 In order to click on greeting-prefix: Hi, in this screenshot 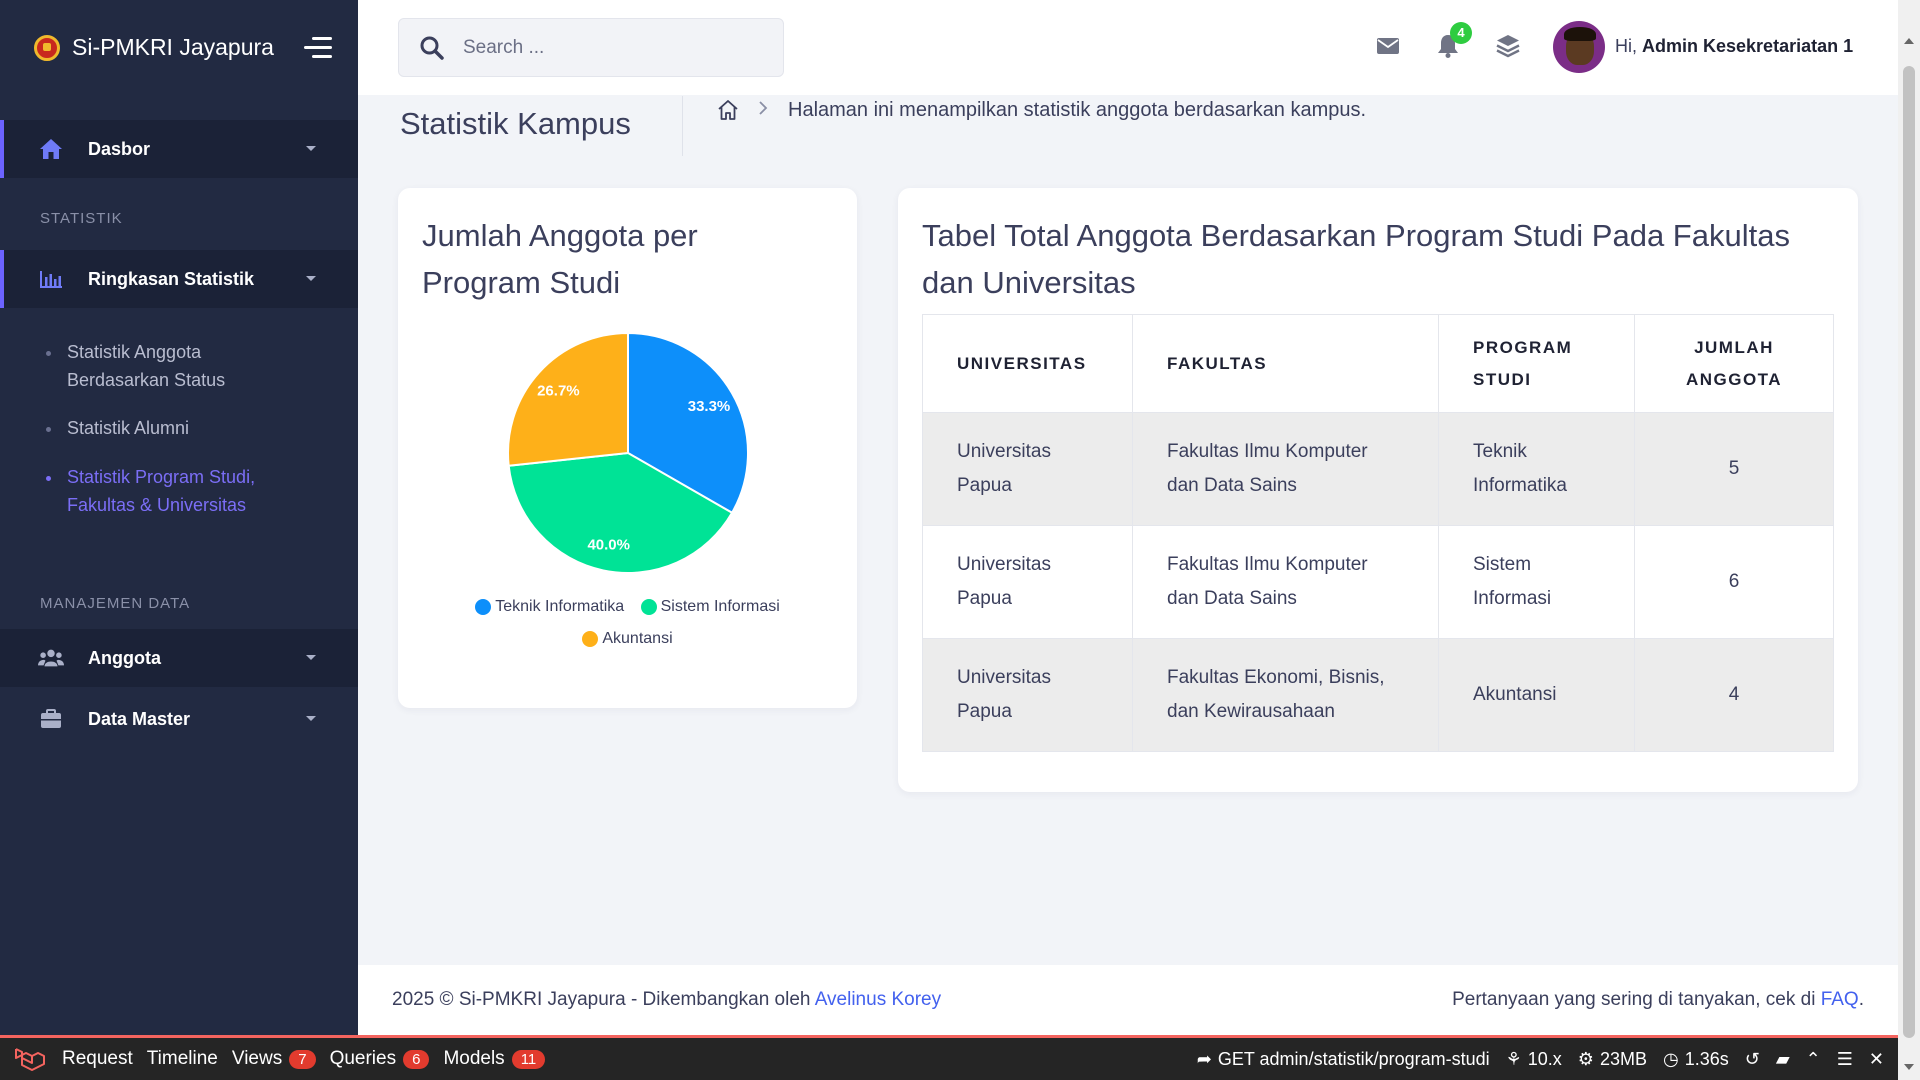, I will do `click(1626, 46)`.